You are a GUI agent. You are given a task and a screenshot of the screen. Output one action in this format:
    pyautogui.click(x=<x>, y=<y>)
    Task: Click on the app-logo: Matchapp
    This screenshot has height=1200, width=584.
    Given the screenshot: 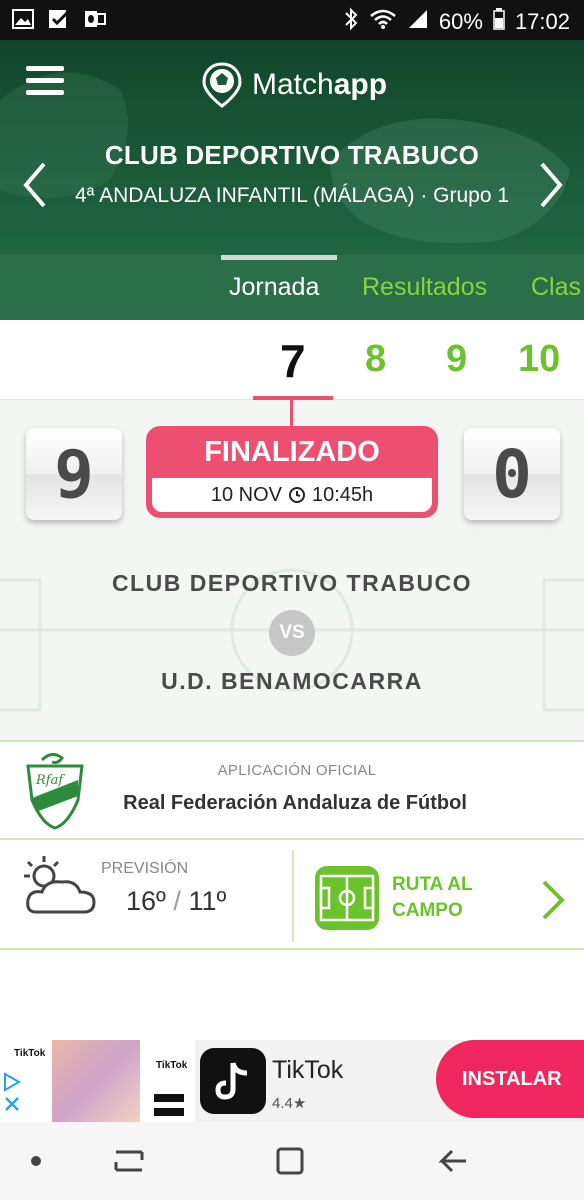 What is the action you would take?
    pyautogui.click(x=294, y=85)
    